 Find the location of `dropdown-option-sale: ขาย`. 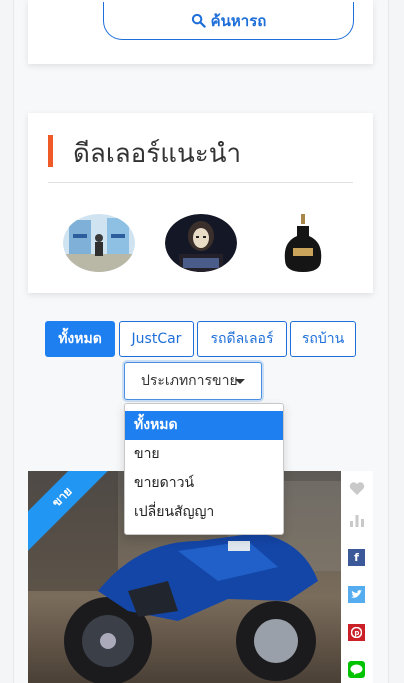

dropdown-option-sale: ขาย is located at coordinates (204, 454).